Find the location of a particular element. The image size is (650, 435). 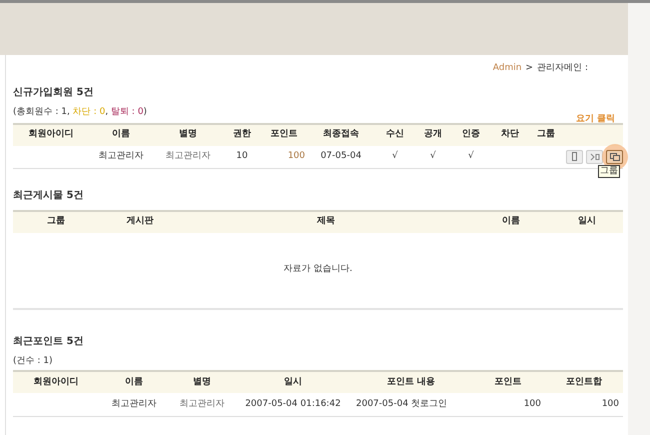

column-header: 포인트 내용 is located at coordinates (411, 382).